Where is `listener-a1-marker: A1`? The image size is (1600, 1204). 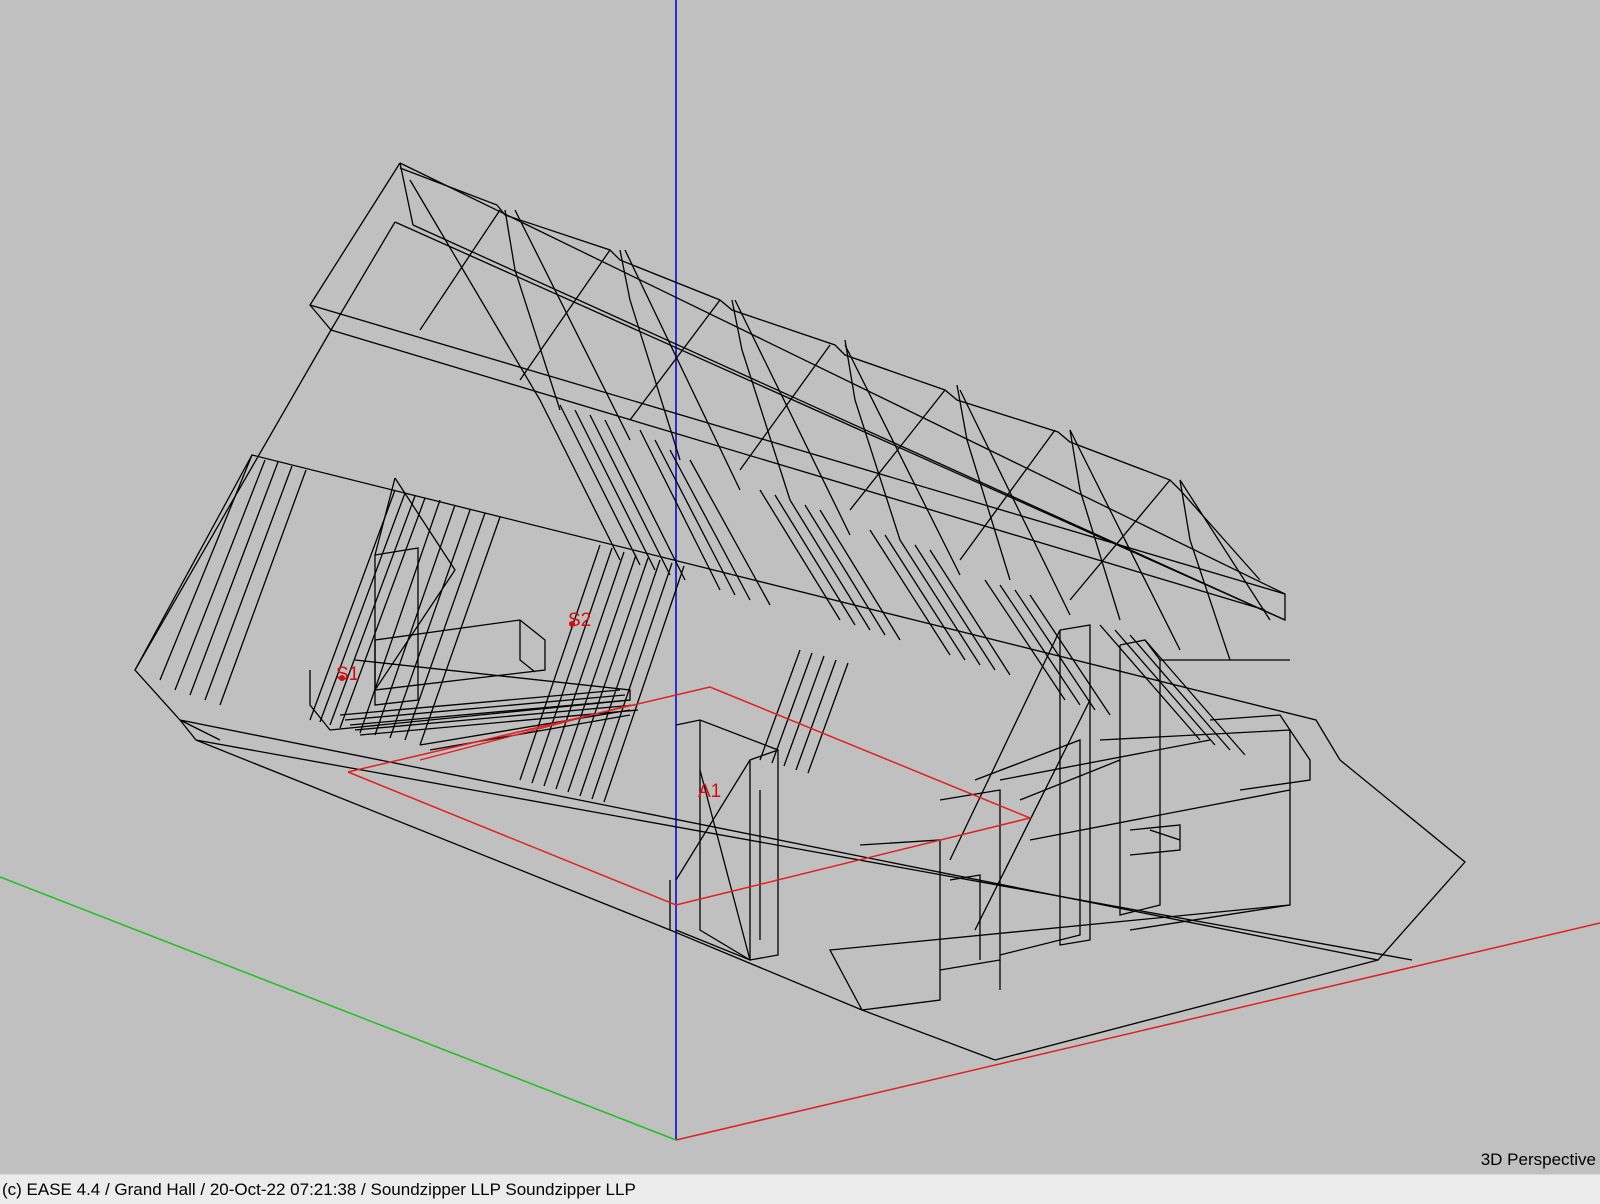
listener-a1-marker: A1 is located at coordinates (709, 791).